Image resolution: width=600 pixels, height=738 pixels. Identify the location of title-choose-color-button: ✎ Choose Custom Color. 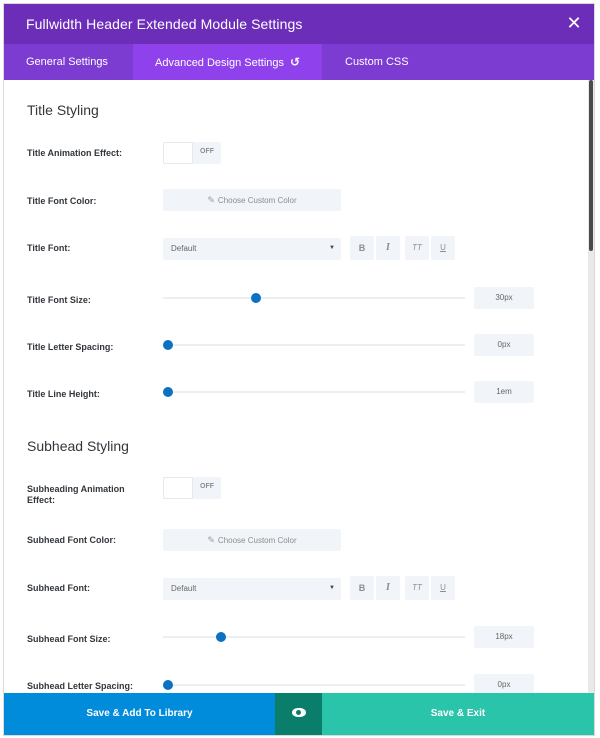
(252, 200).